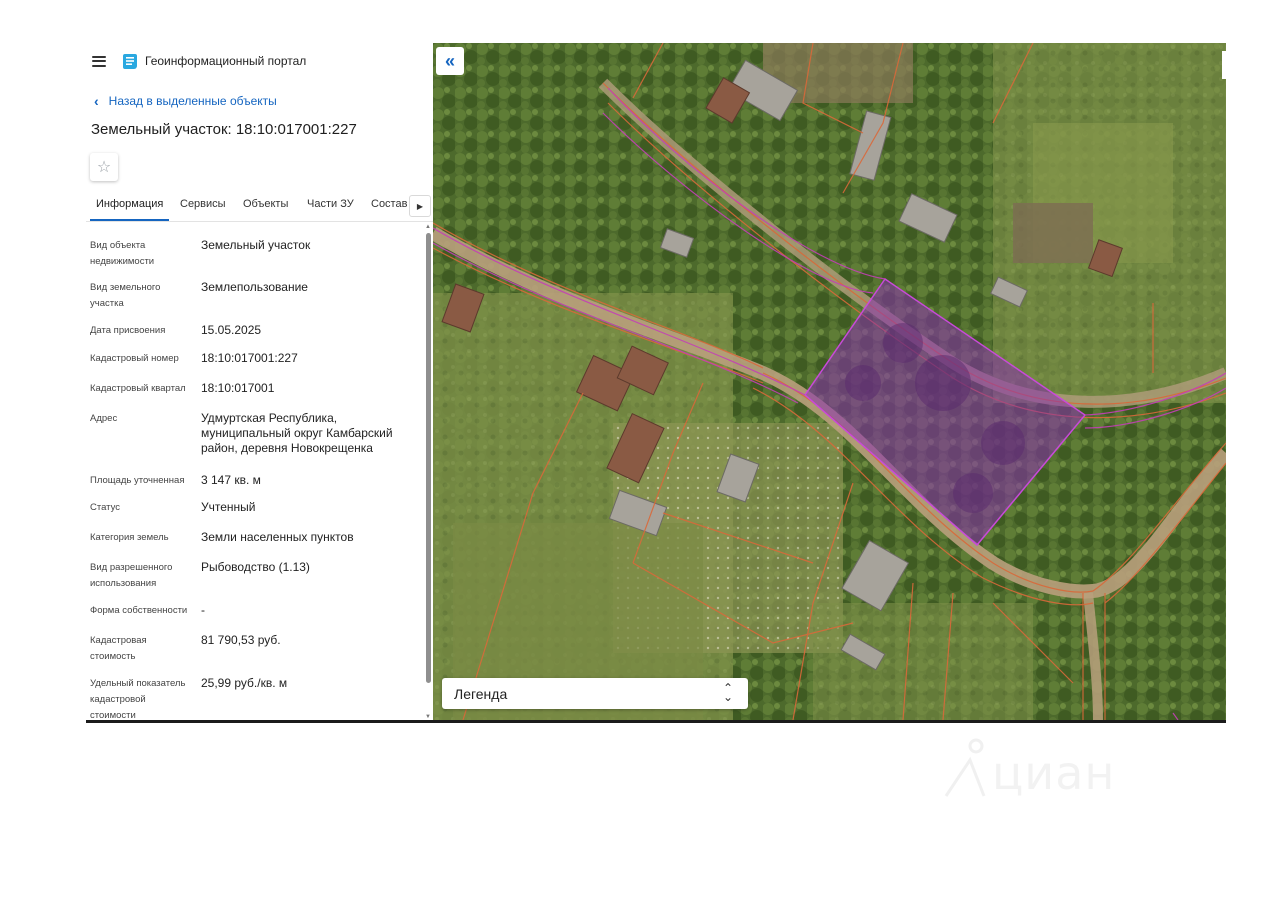  Describe the element at coordinates (104, 418) in the screenshot. I see `info-label: Адрес` at that location.